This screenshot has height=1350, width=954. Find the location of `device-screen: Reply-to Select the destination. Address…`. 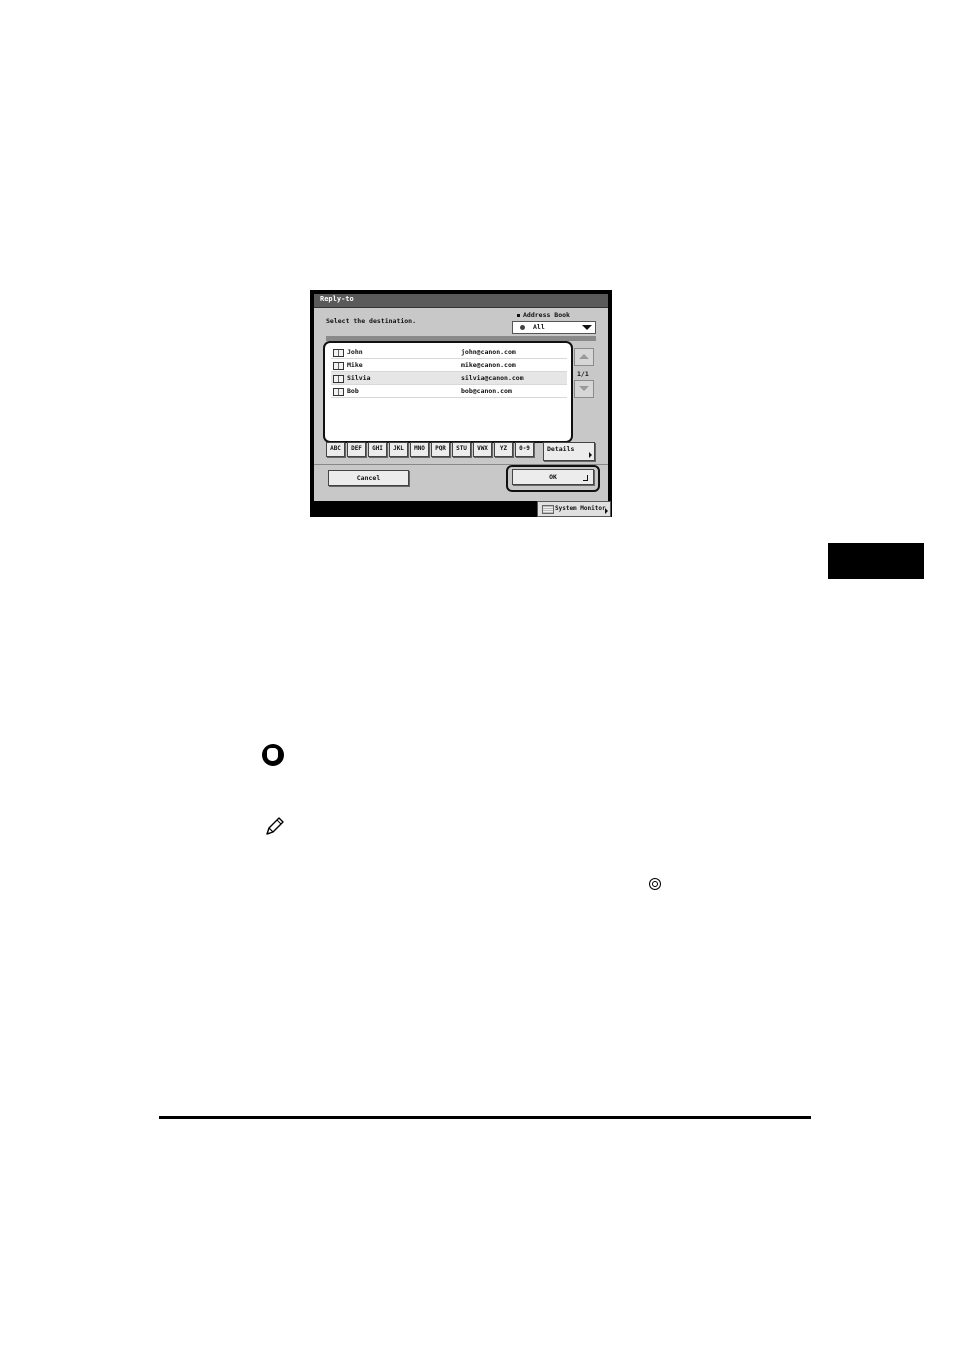

device-screen: Reply-to Select the destination. Address… is located at coordinates (461, 403).